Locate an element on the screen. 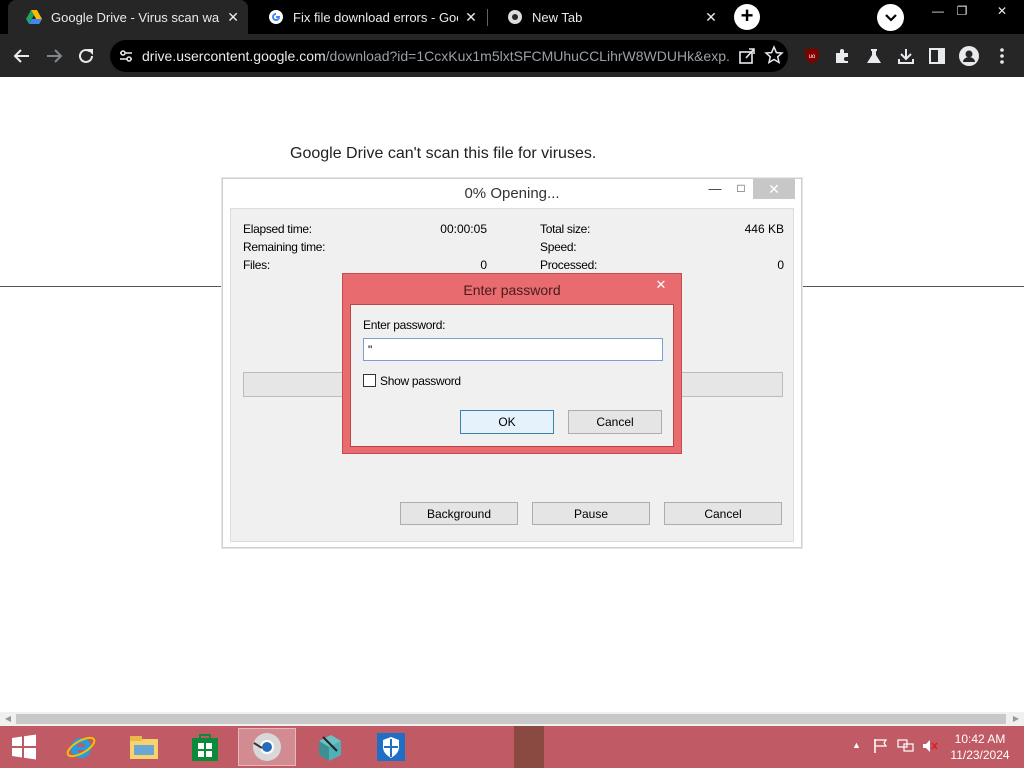  show-hidden-icons-button: ▲ is located at coordinates (856, 745).